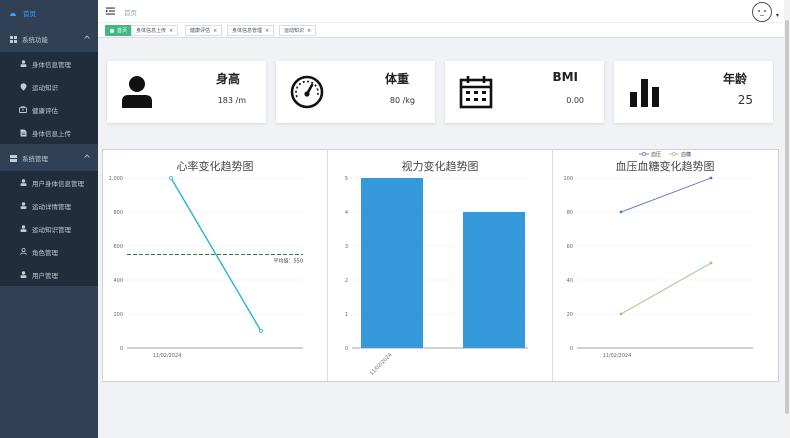 Image resolution: width=790 pixels, height=438 pixels. I want to click on sidebar-item-roles: 角色管理, so click(49, 251).